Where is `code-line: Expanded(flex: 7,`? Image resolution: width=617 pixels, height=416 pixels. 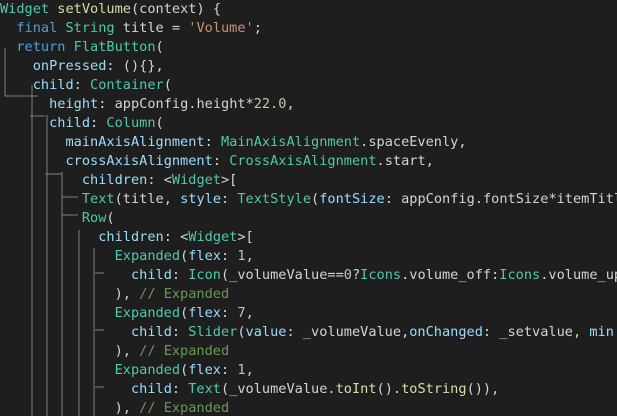
code-line: Expanded(flex: 7, is located at coordinates (127, 313).